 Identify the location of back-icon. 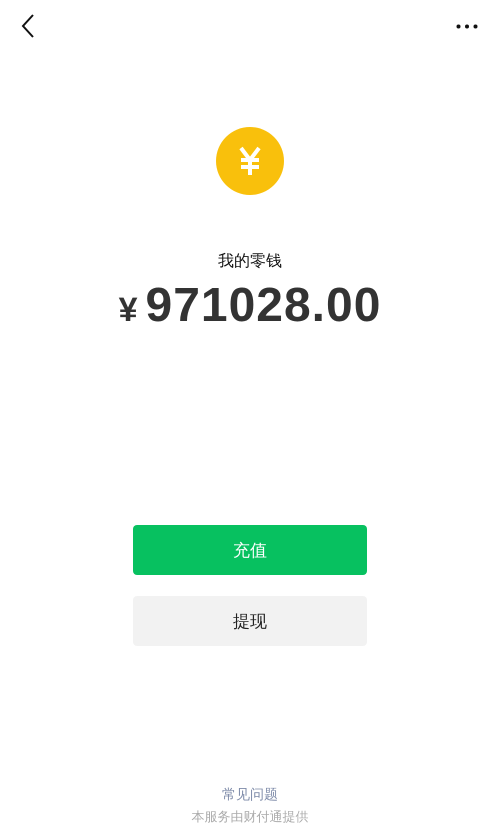
(28, 26).